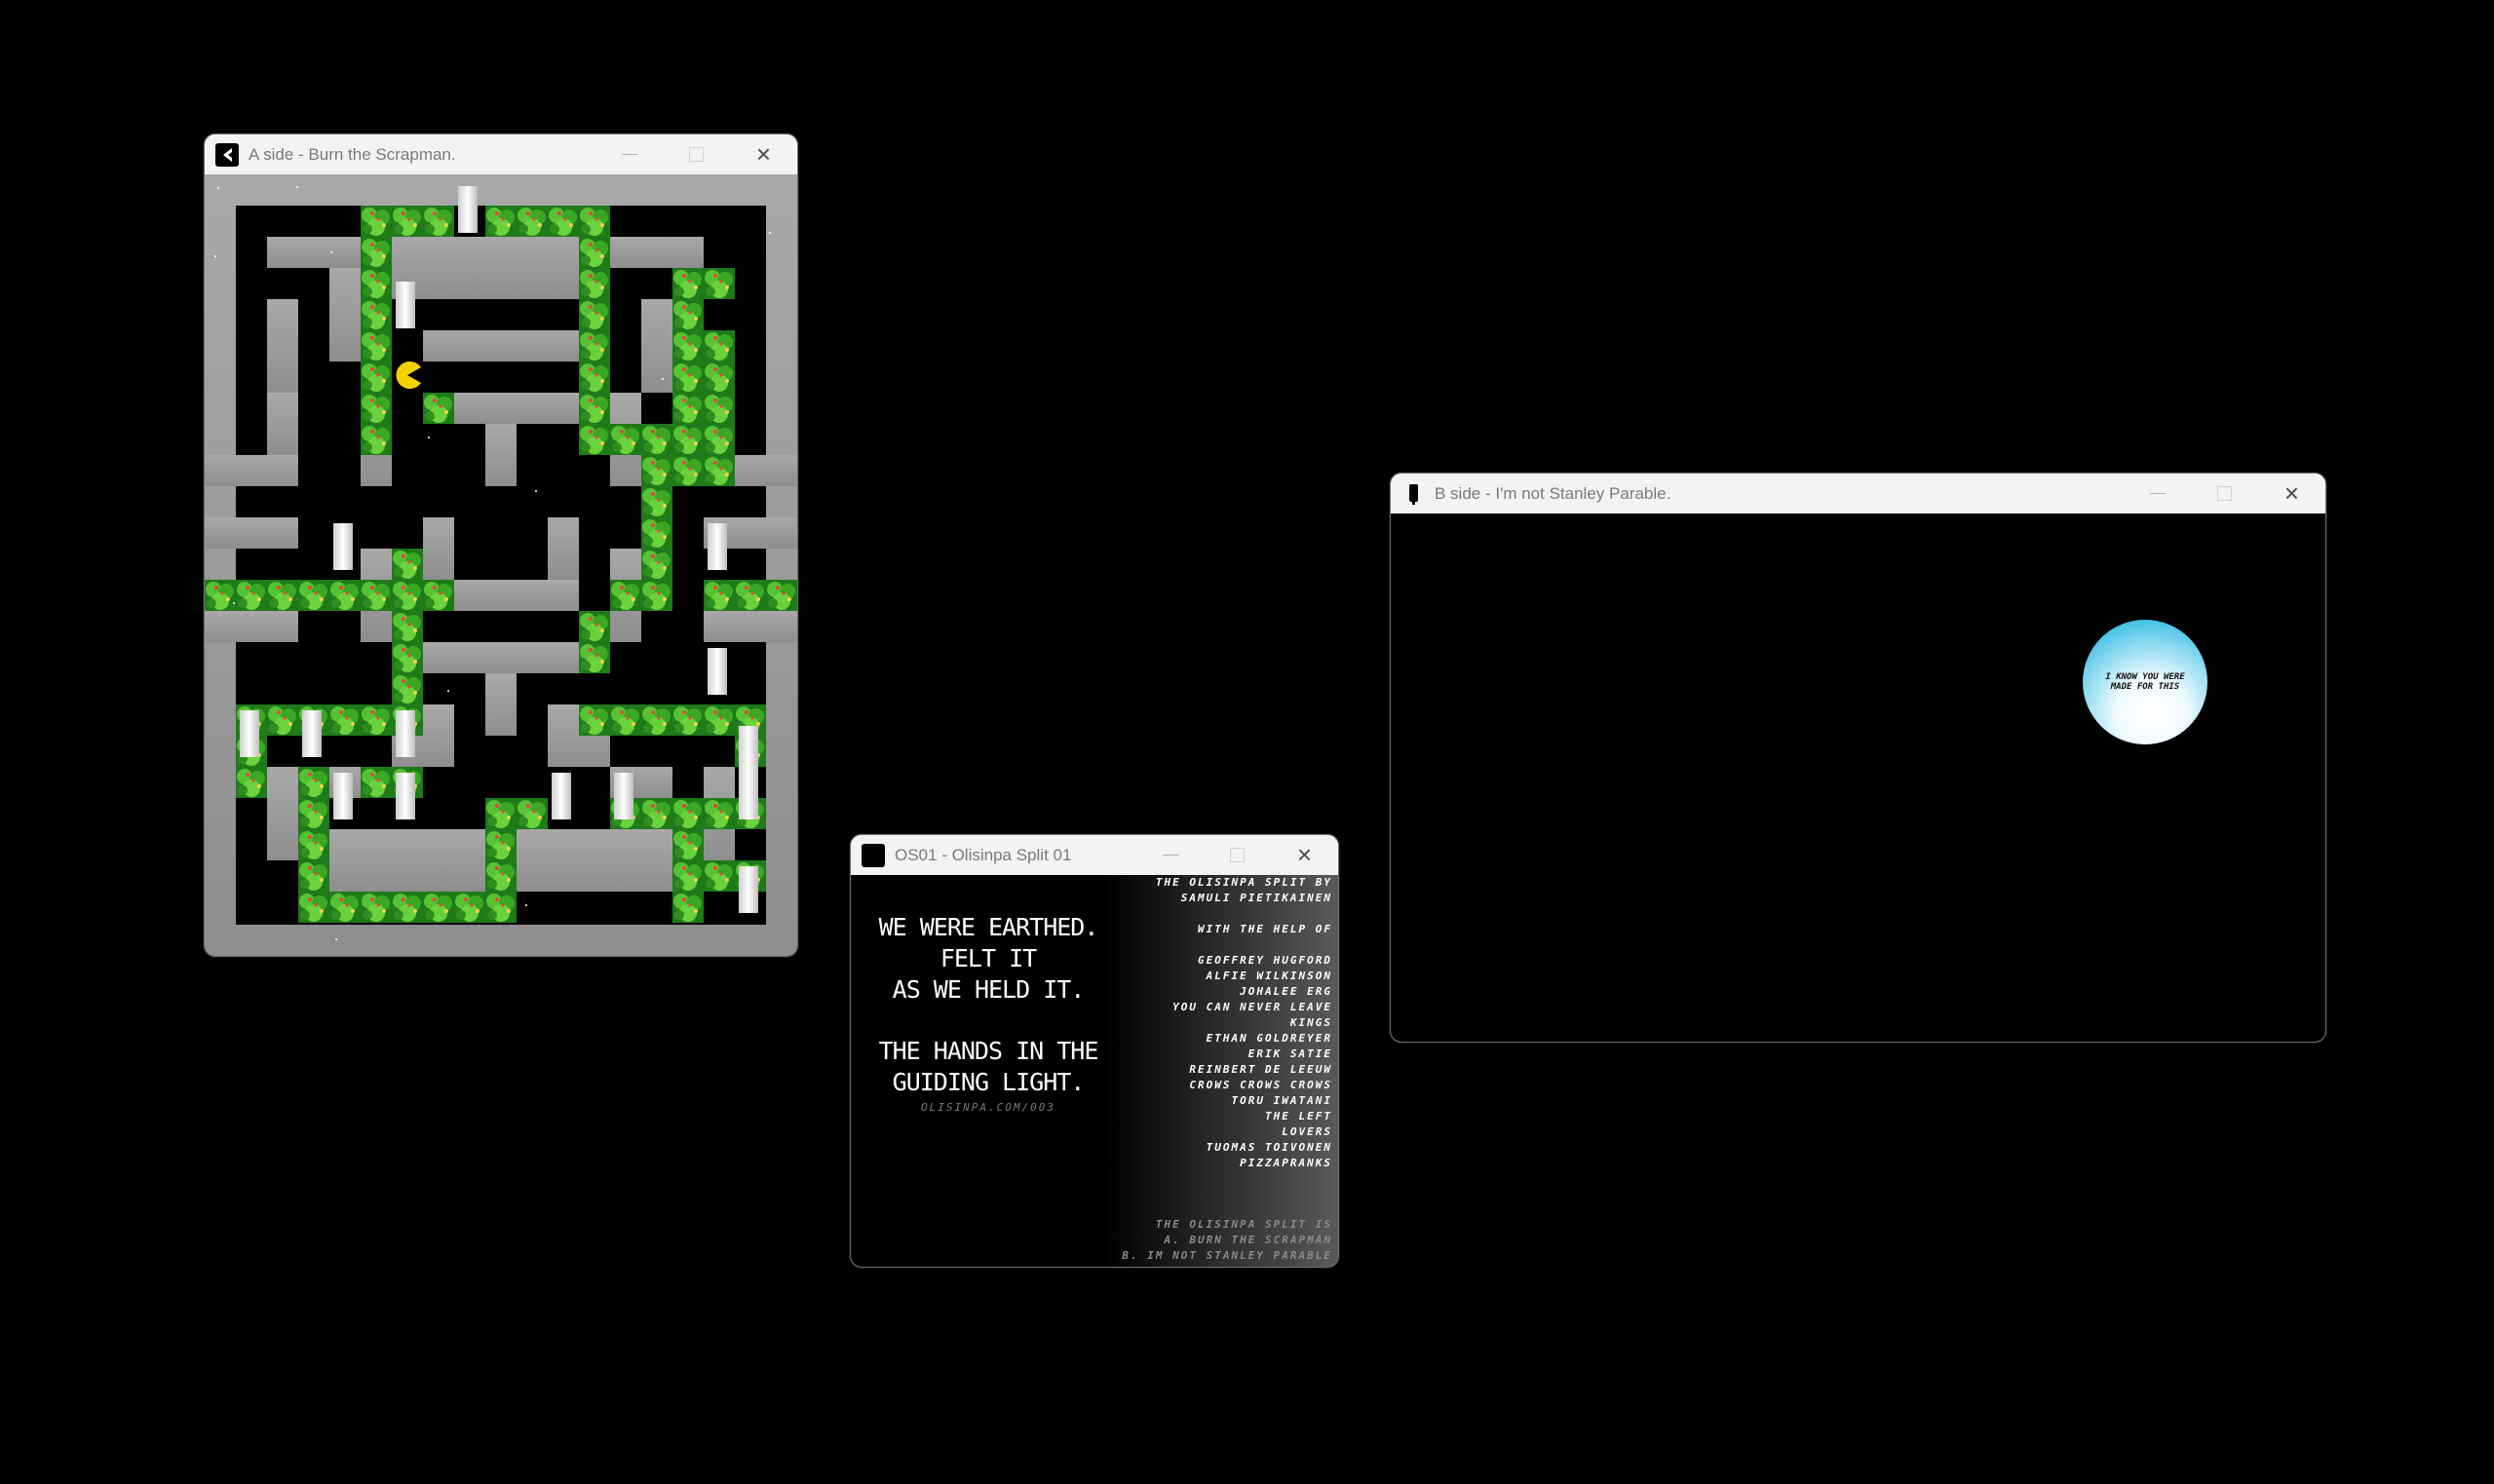 This screenshot has height=1484, width=2494. What do you see at coordinates (988, 1067) in the screenshot?
I see `poem-block-2: THE HANDS IN THE GUIDING LIGHT.` at bounding box center [988, 1067].